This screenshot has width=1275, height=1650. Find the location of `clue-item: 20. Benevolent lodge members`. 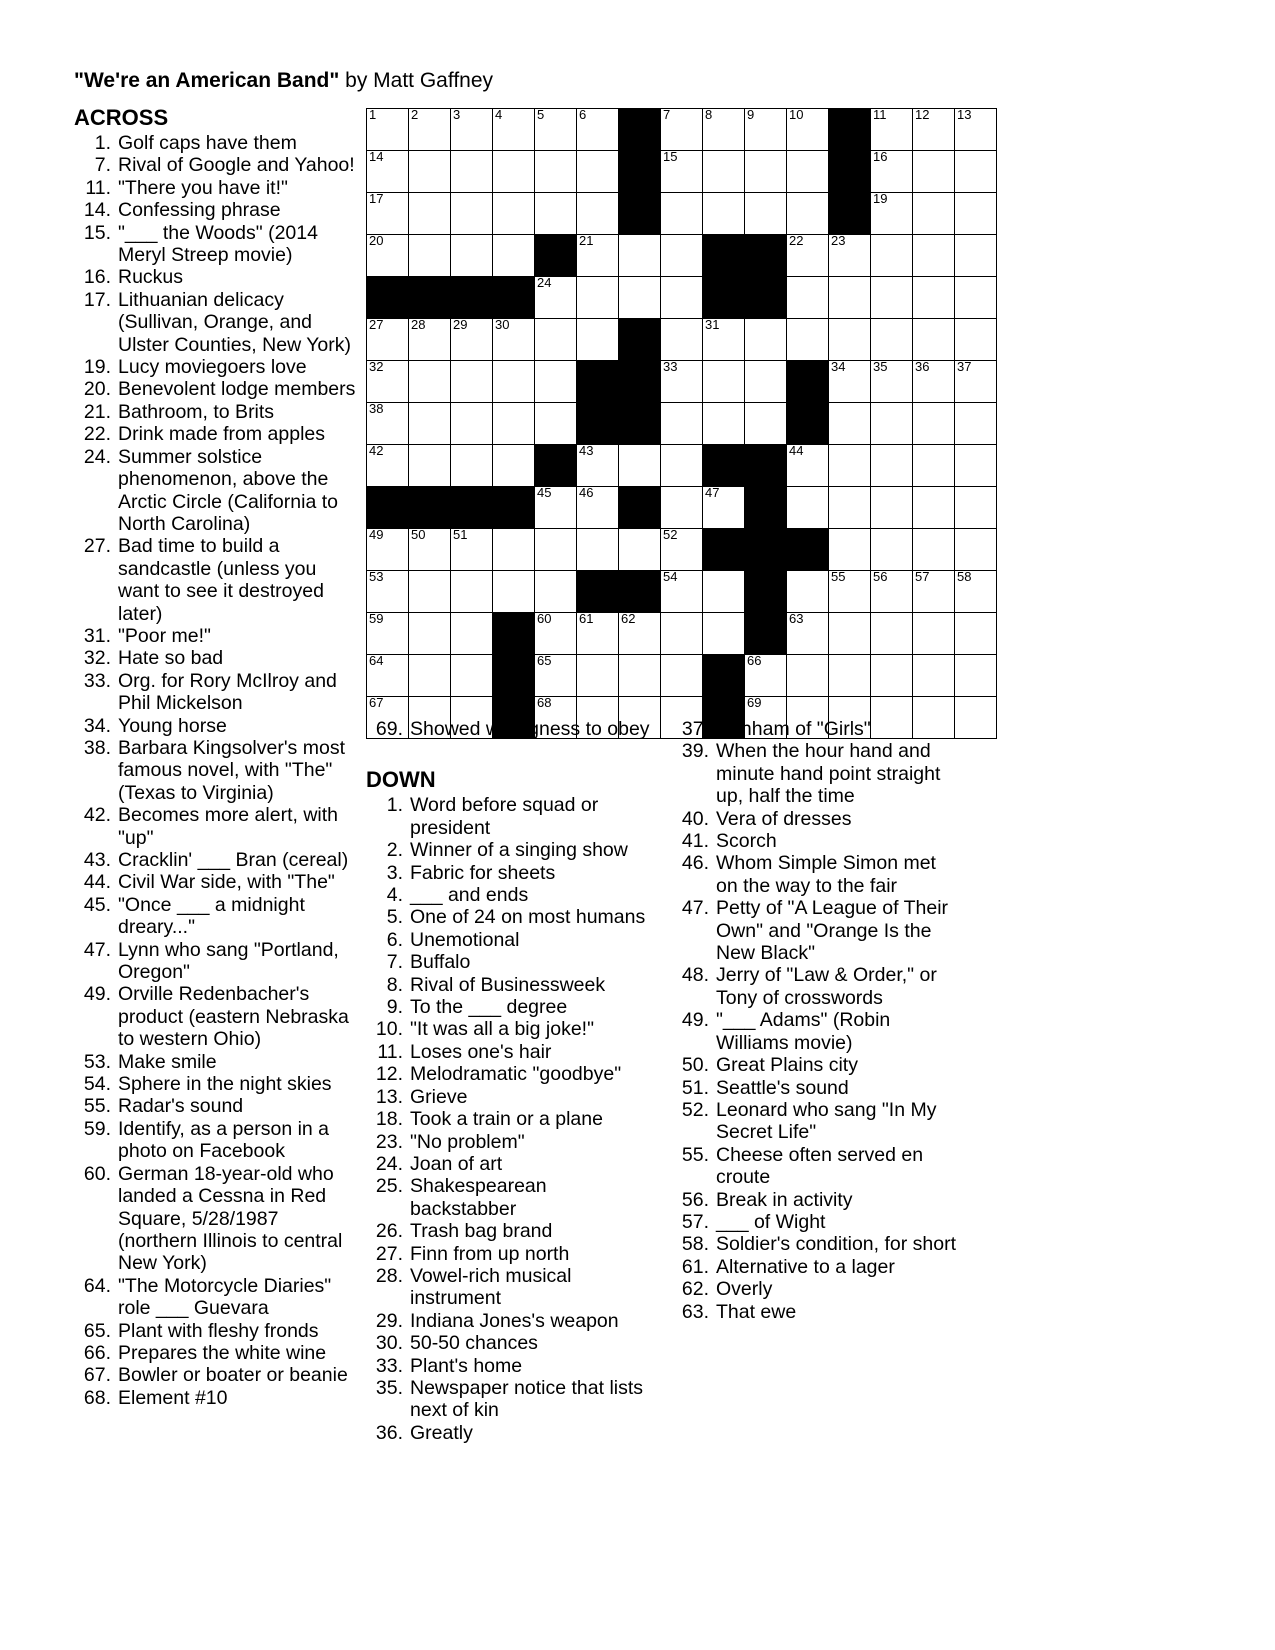

clue-item: 20. Benevolent lodge members is located at coordinates (215, 389).